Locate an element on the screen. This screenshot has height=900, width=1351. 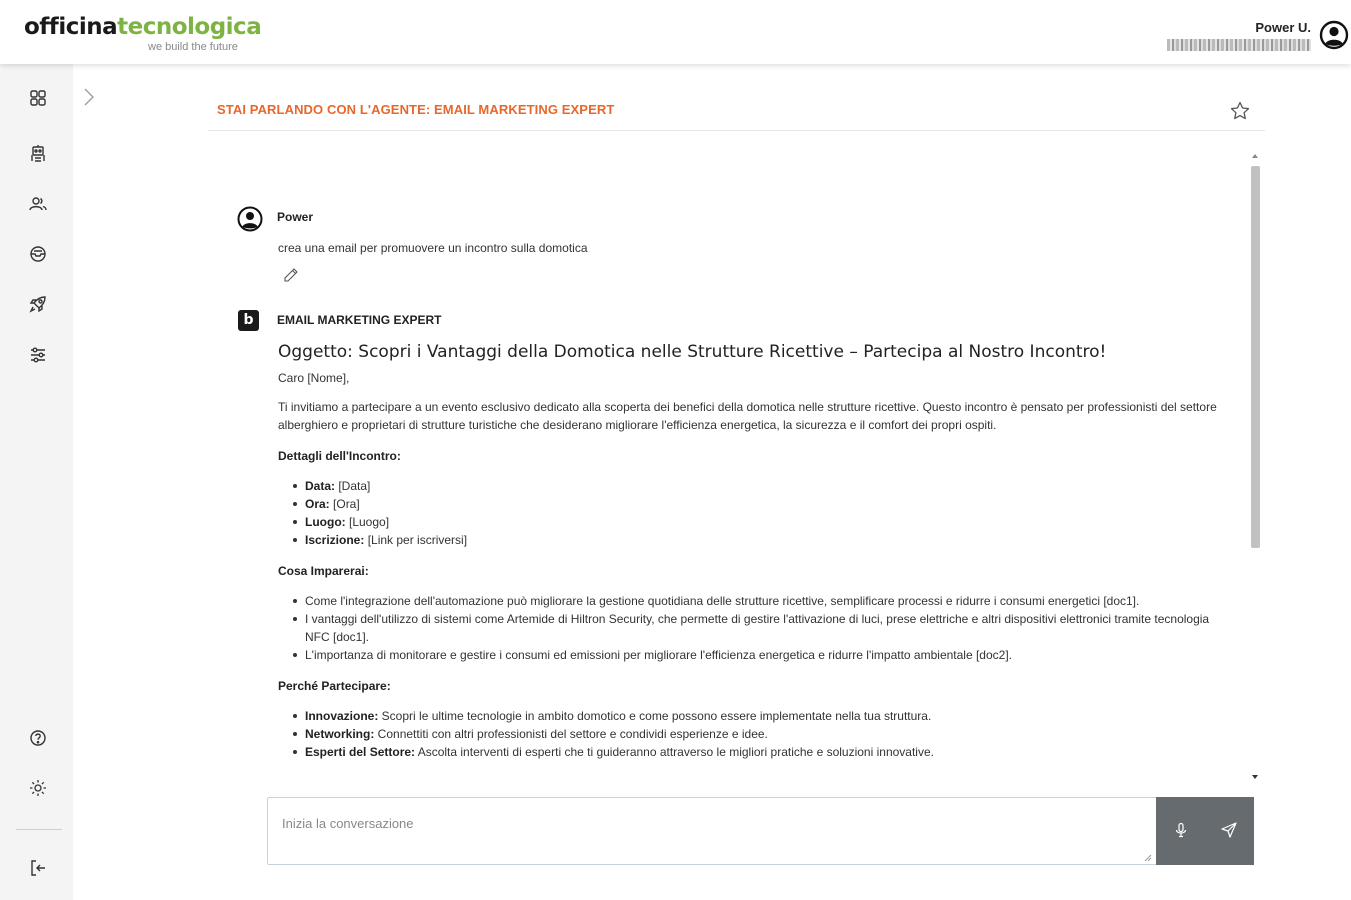
help-icon is located at coordinates (38, 738).